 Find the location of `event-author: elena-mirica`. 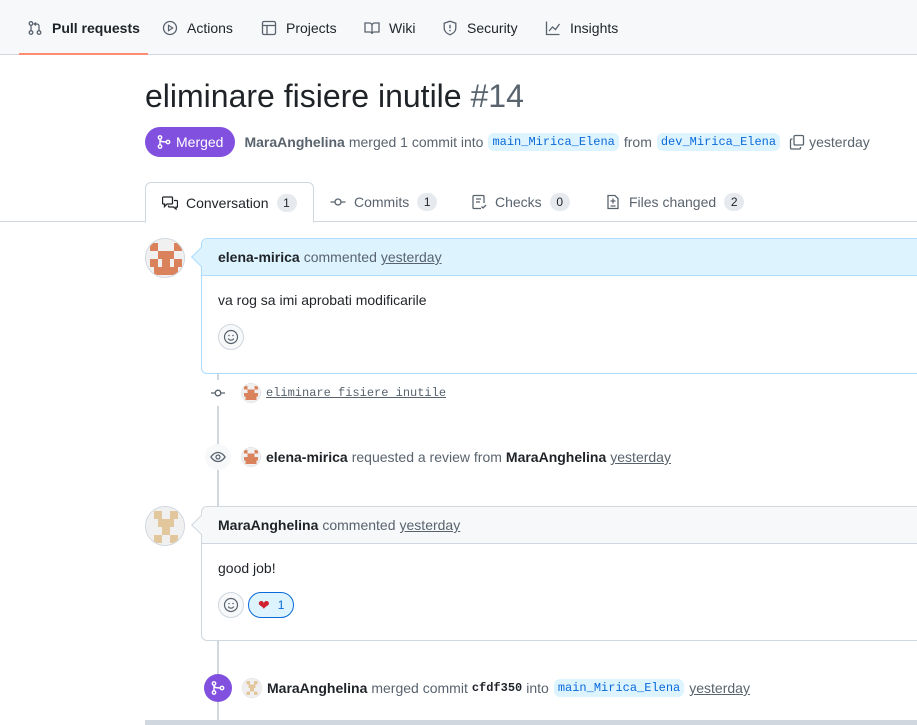

event-author: elena-mirica is located at coordinates (307, 457).